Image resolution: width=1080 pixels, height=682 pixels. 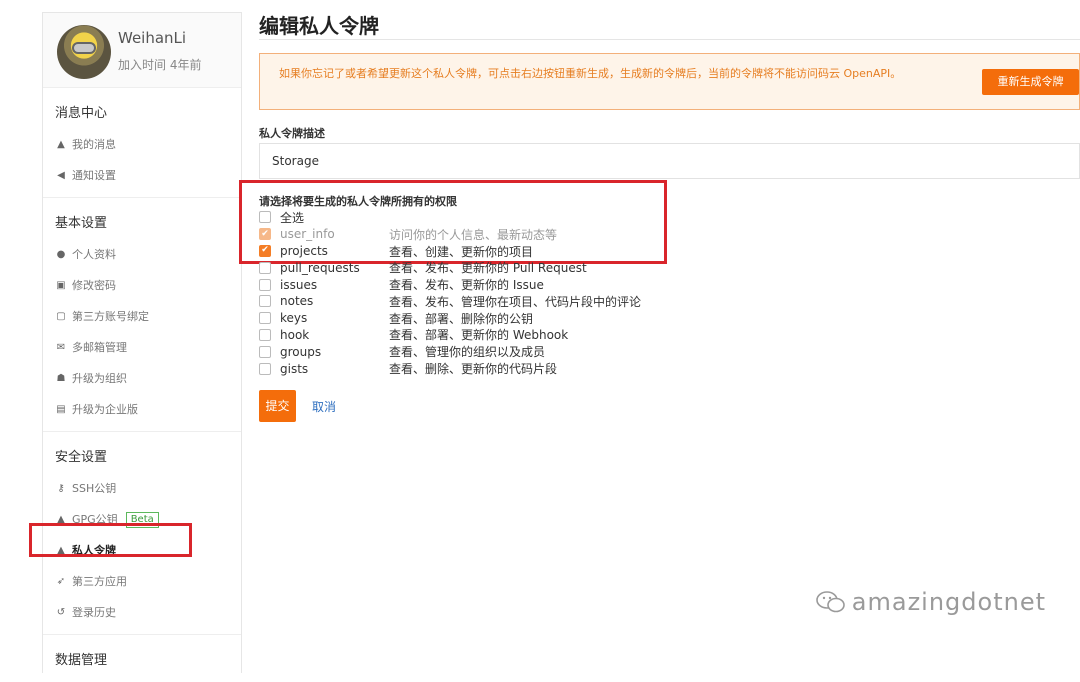 What do you see at coordinates (61, 378) in the screenshot?
I see `group-icon: ☗` at bounding box center [61, 378].